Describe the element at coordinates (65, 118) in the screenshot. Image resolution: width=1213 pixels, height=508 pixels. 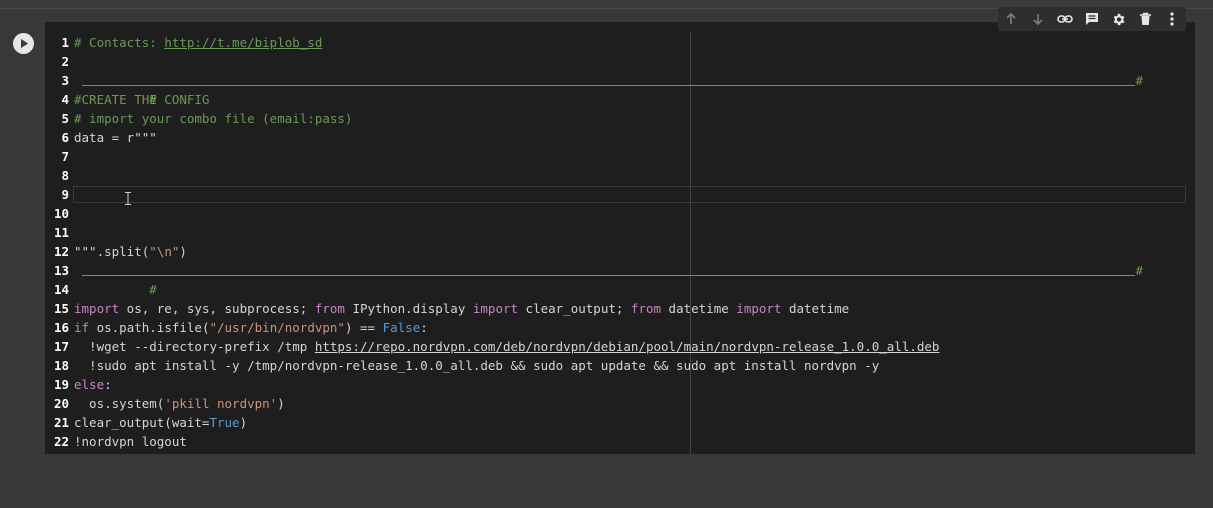
I see `line-number: 5` at that location.